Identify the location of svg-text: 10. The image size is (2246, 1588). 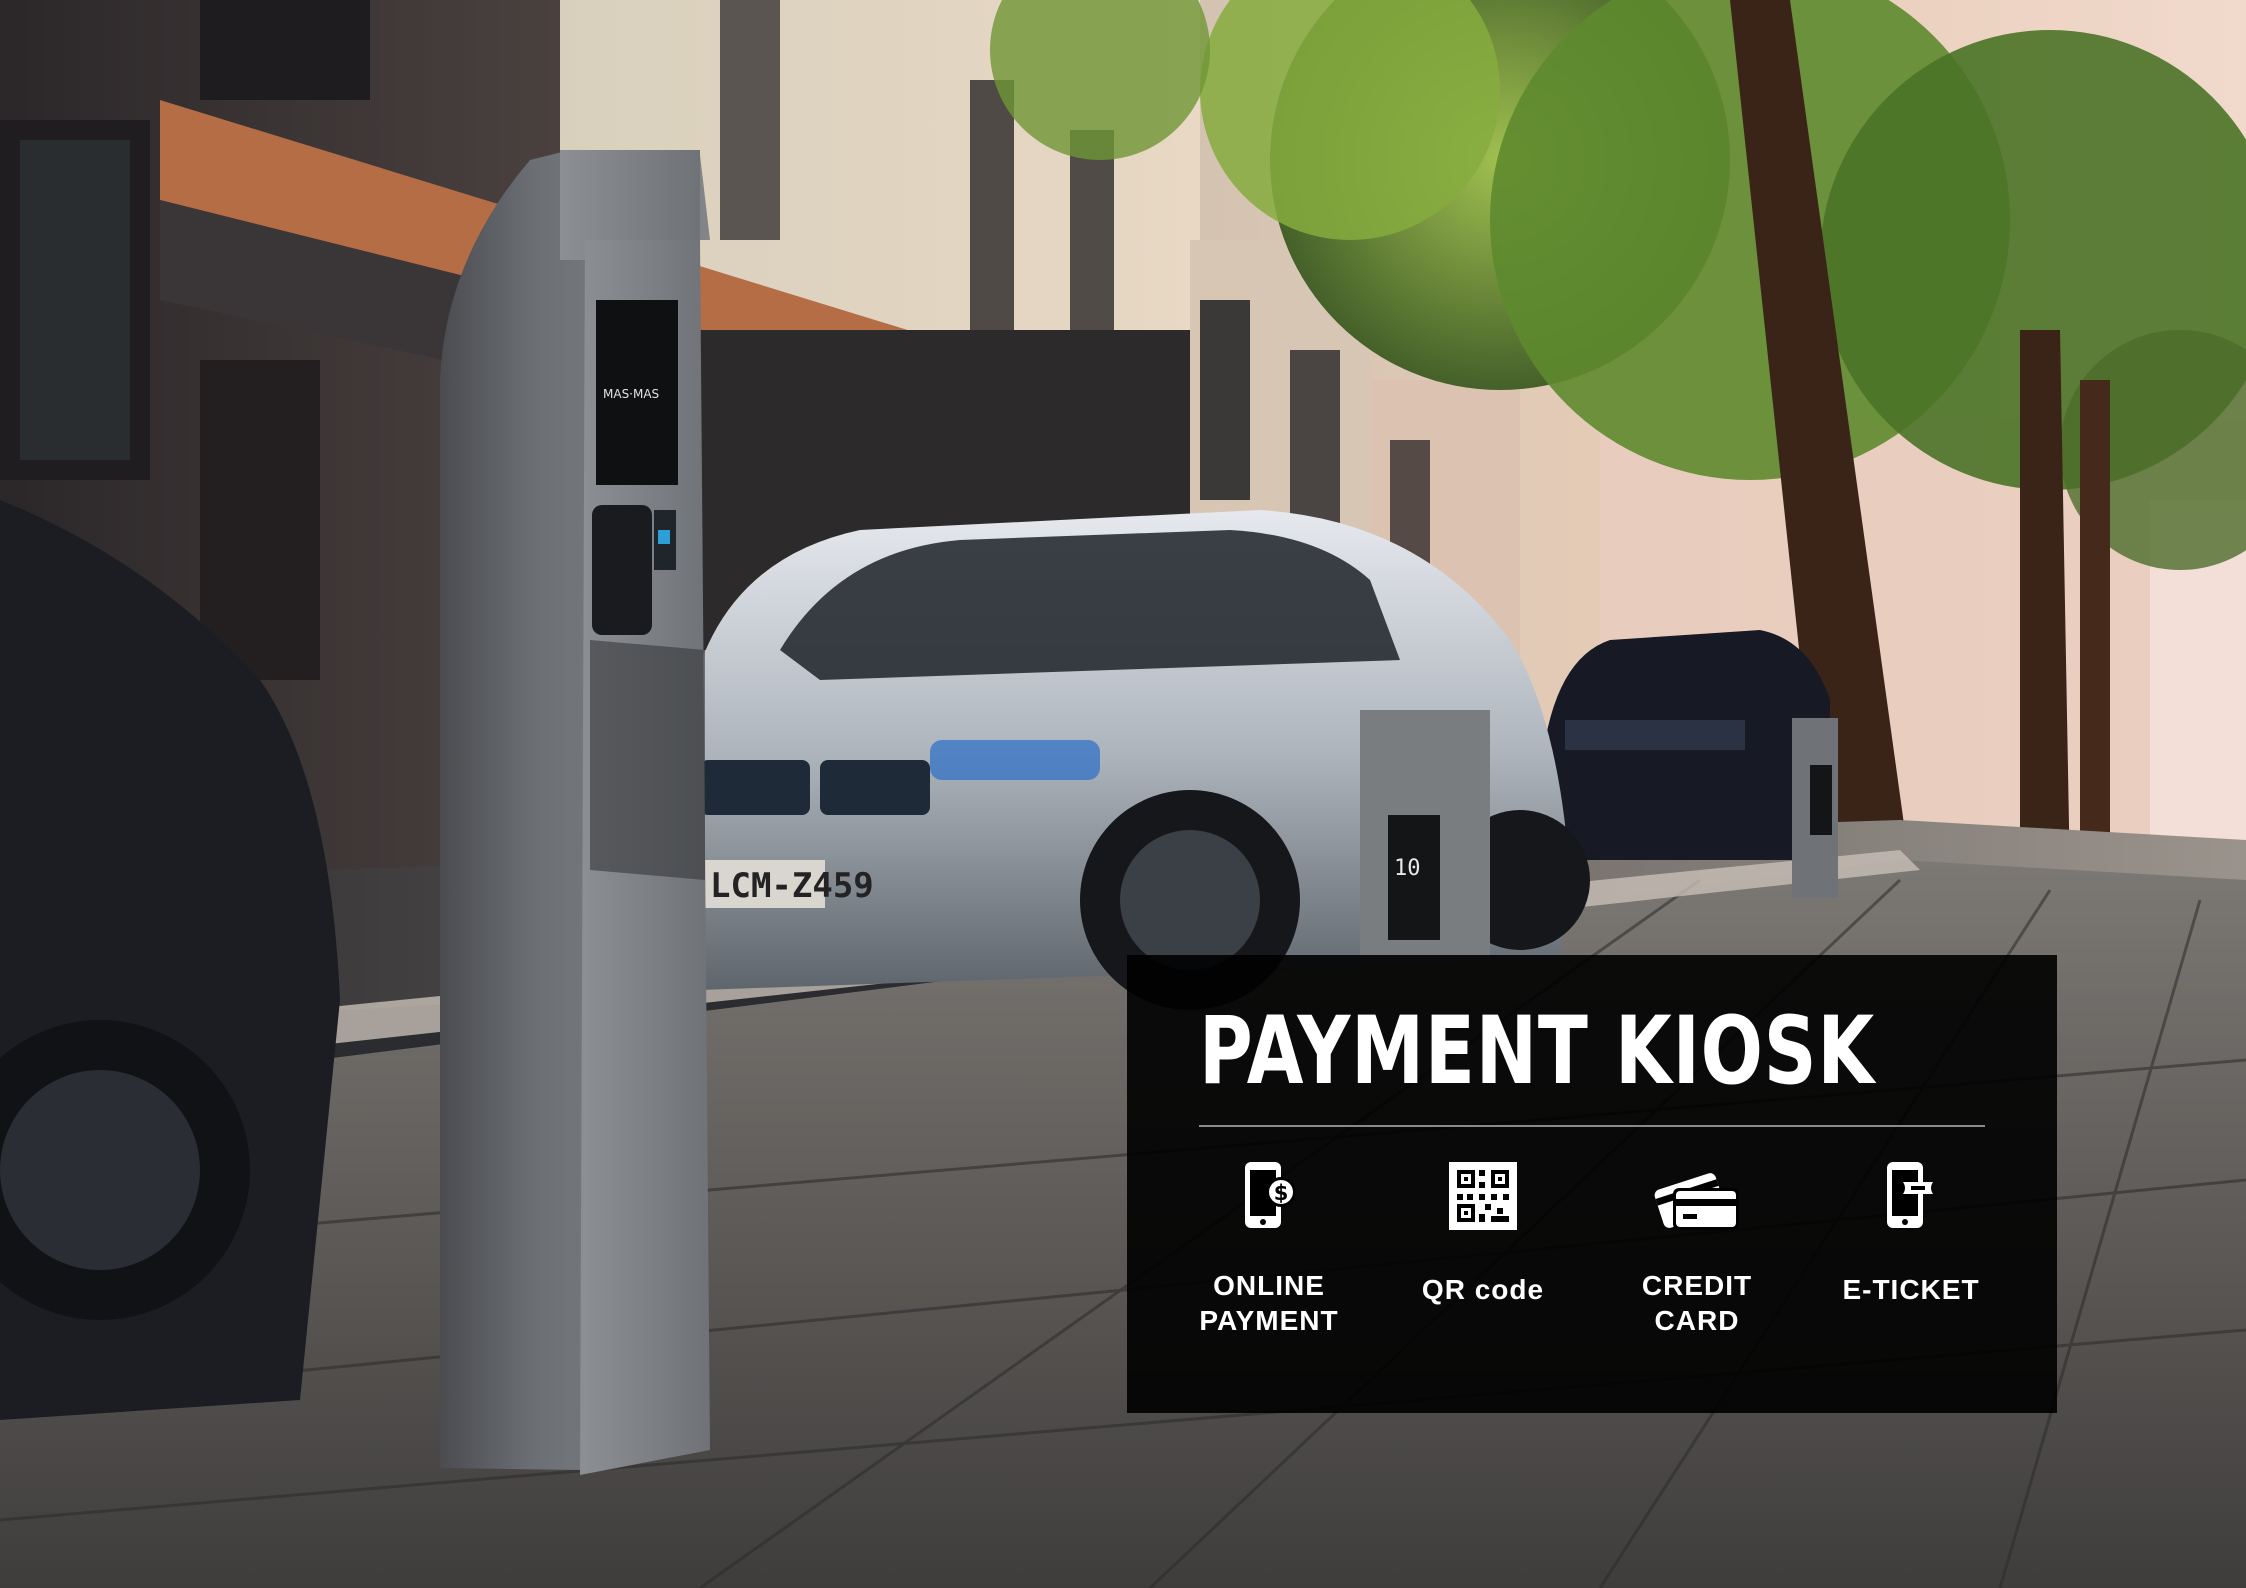
(1407, 868).